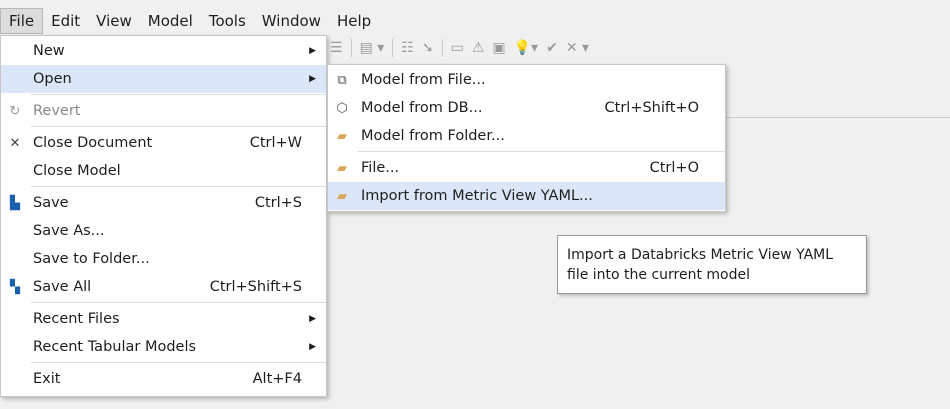  Describe the element at coordinates (163, 143) in the screenshot. I see `menu-item-close-document: ✕ Close Document Ctrl+W` at that location.